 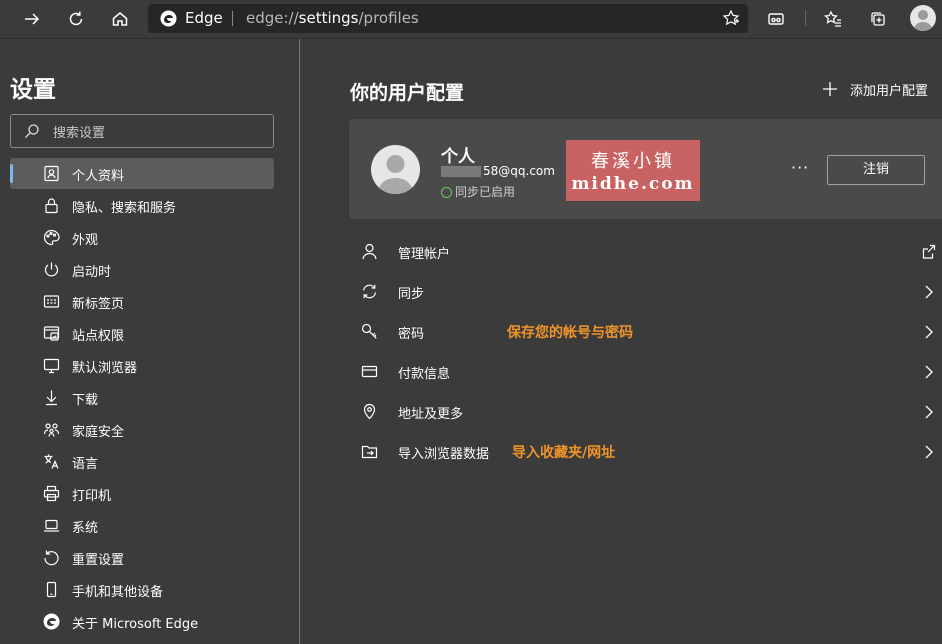 I want to click on addresses-row: 地址及更多, so click(x=646, y=412).